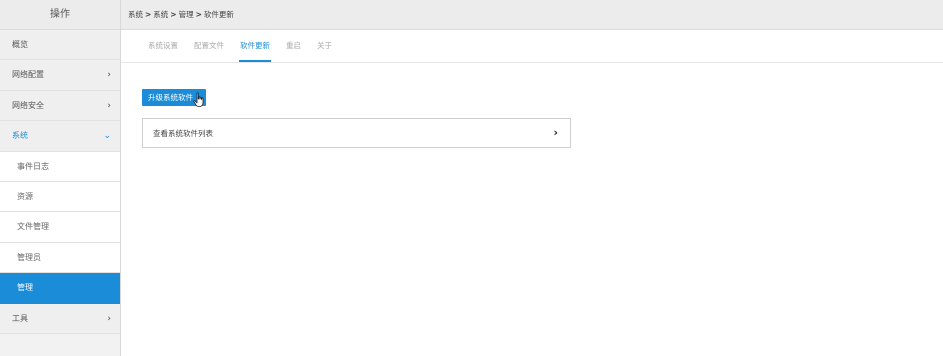  Describe the element at coordinates (25, 288) in the screenshot. I see `sidebar-item-label: 管理` at that location.